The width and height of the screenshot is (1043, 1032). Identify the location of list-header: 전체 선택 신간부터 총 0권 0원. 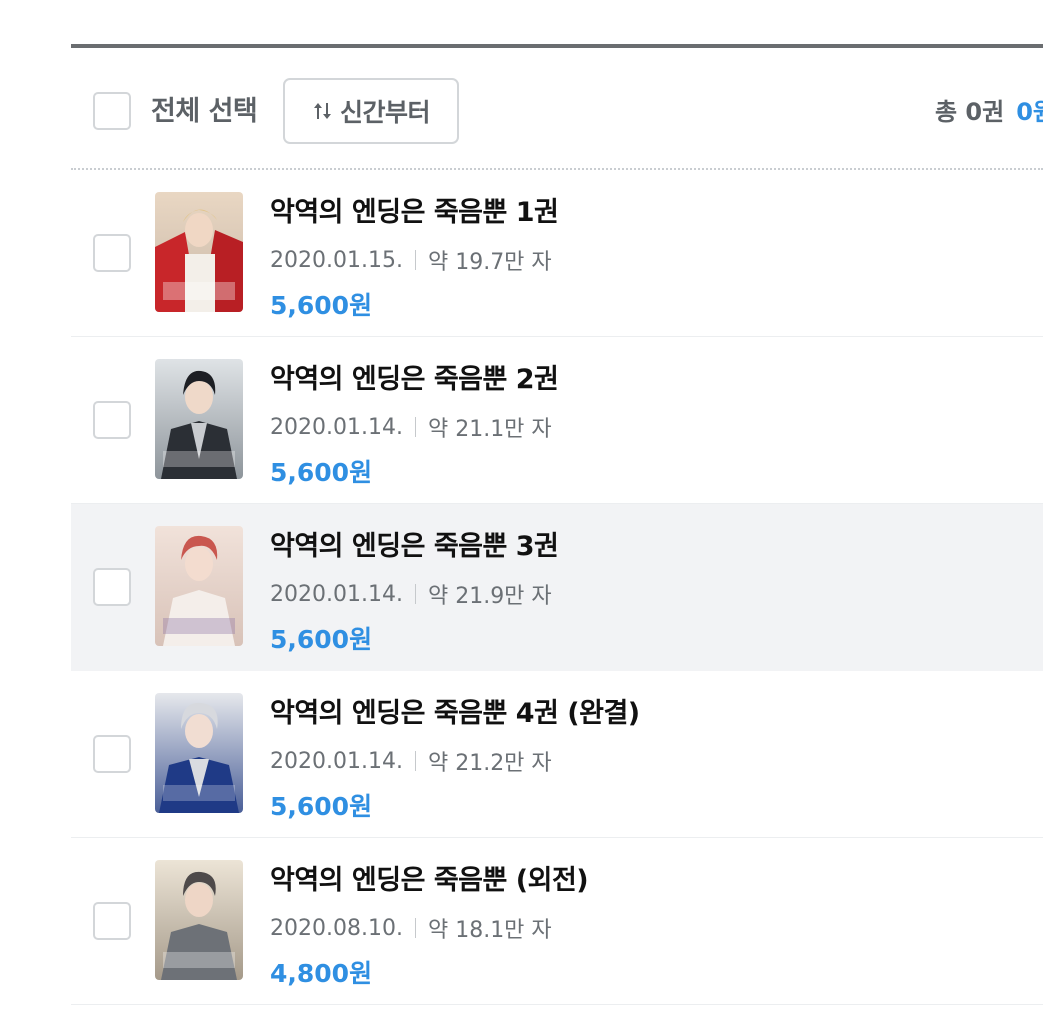
(557, 109).